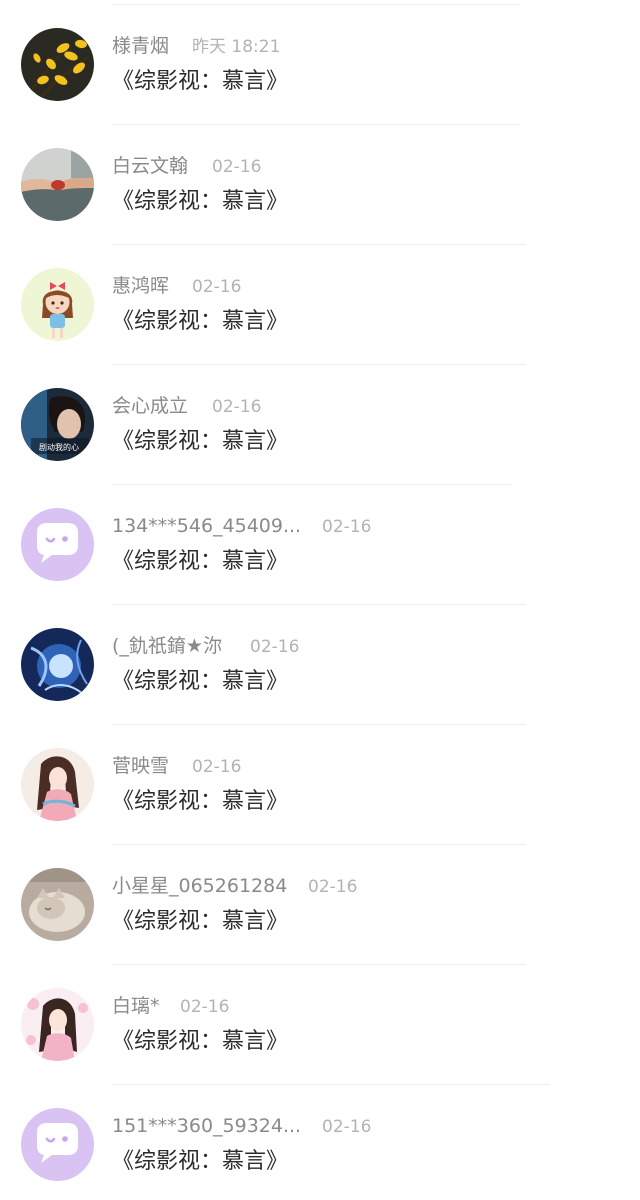 The width and height of the screenshot is (640, 1200). I want to click on avatar-man-photo-image: 剧动我的心, so click(57, 424).